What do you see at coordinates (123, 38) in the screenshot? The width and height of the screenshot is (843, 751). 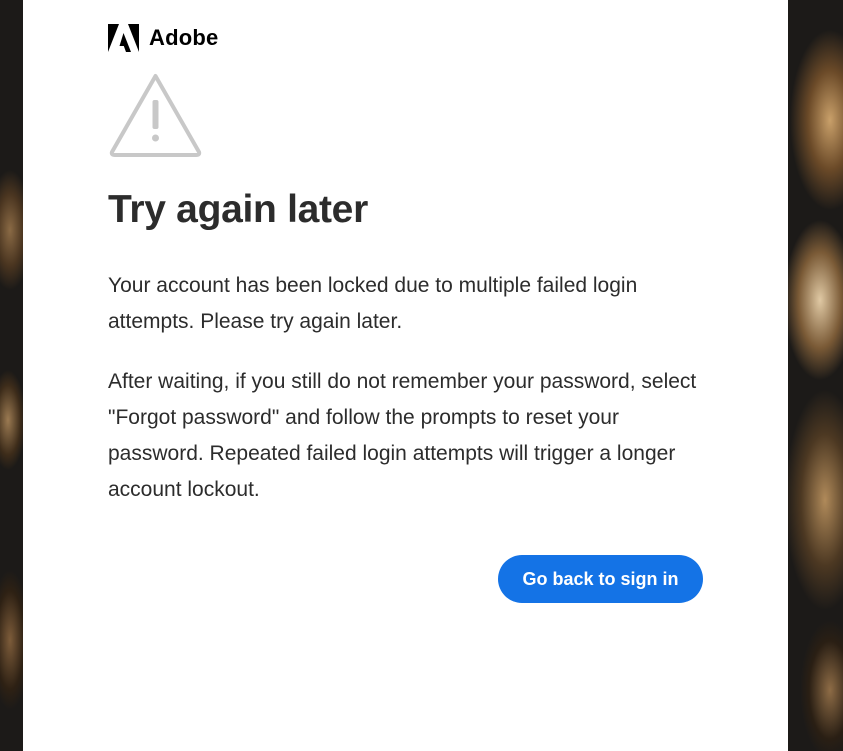 I see `adobe-logo-icon` at bounding box center [123, 38].